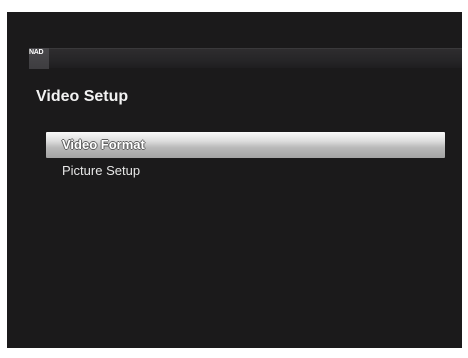 The image size is (468, 358). What do you see at coordinates (39, 58) in the screenshot?
I see `nad-logo: NAD` at bounding box center [39, 58].